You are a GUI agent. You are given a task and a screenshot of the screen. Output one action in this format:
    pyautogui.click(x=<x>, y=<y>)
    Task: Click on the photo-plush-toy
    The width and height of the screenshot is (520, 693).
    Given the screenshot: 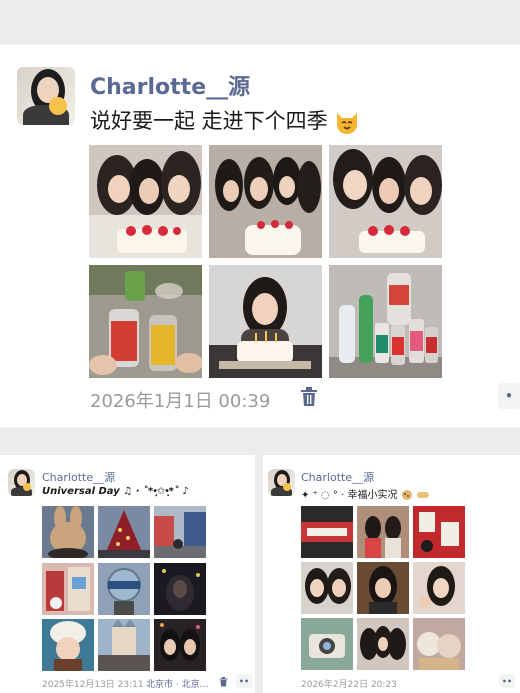 What is the action you would take?
    pyautogui.click(x=68, y=532)
    